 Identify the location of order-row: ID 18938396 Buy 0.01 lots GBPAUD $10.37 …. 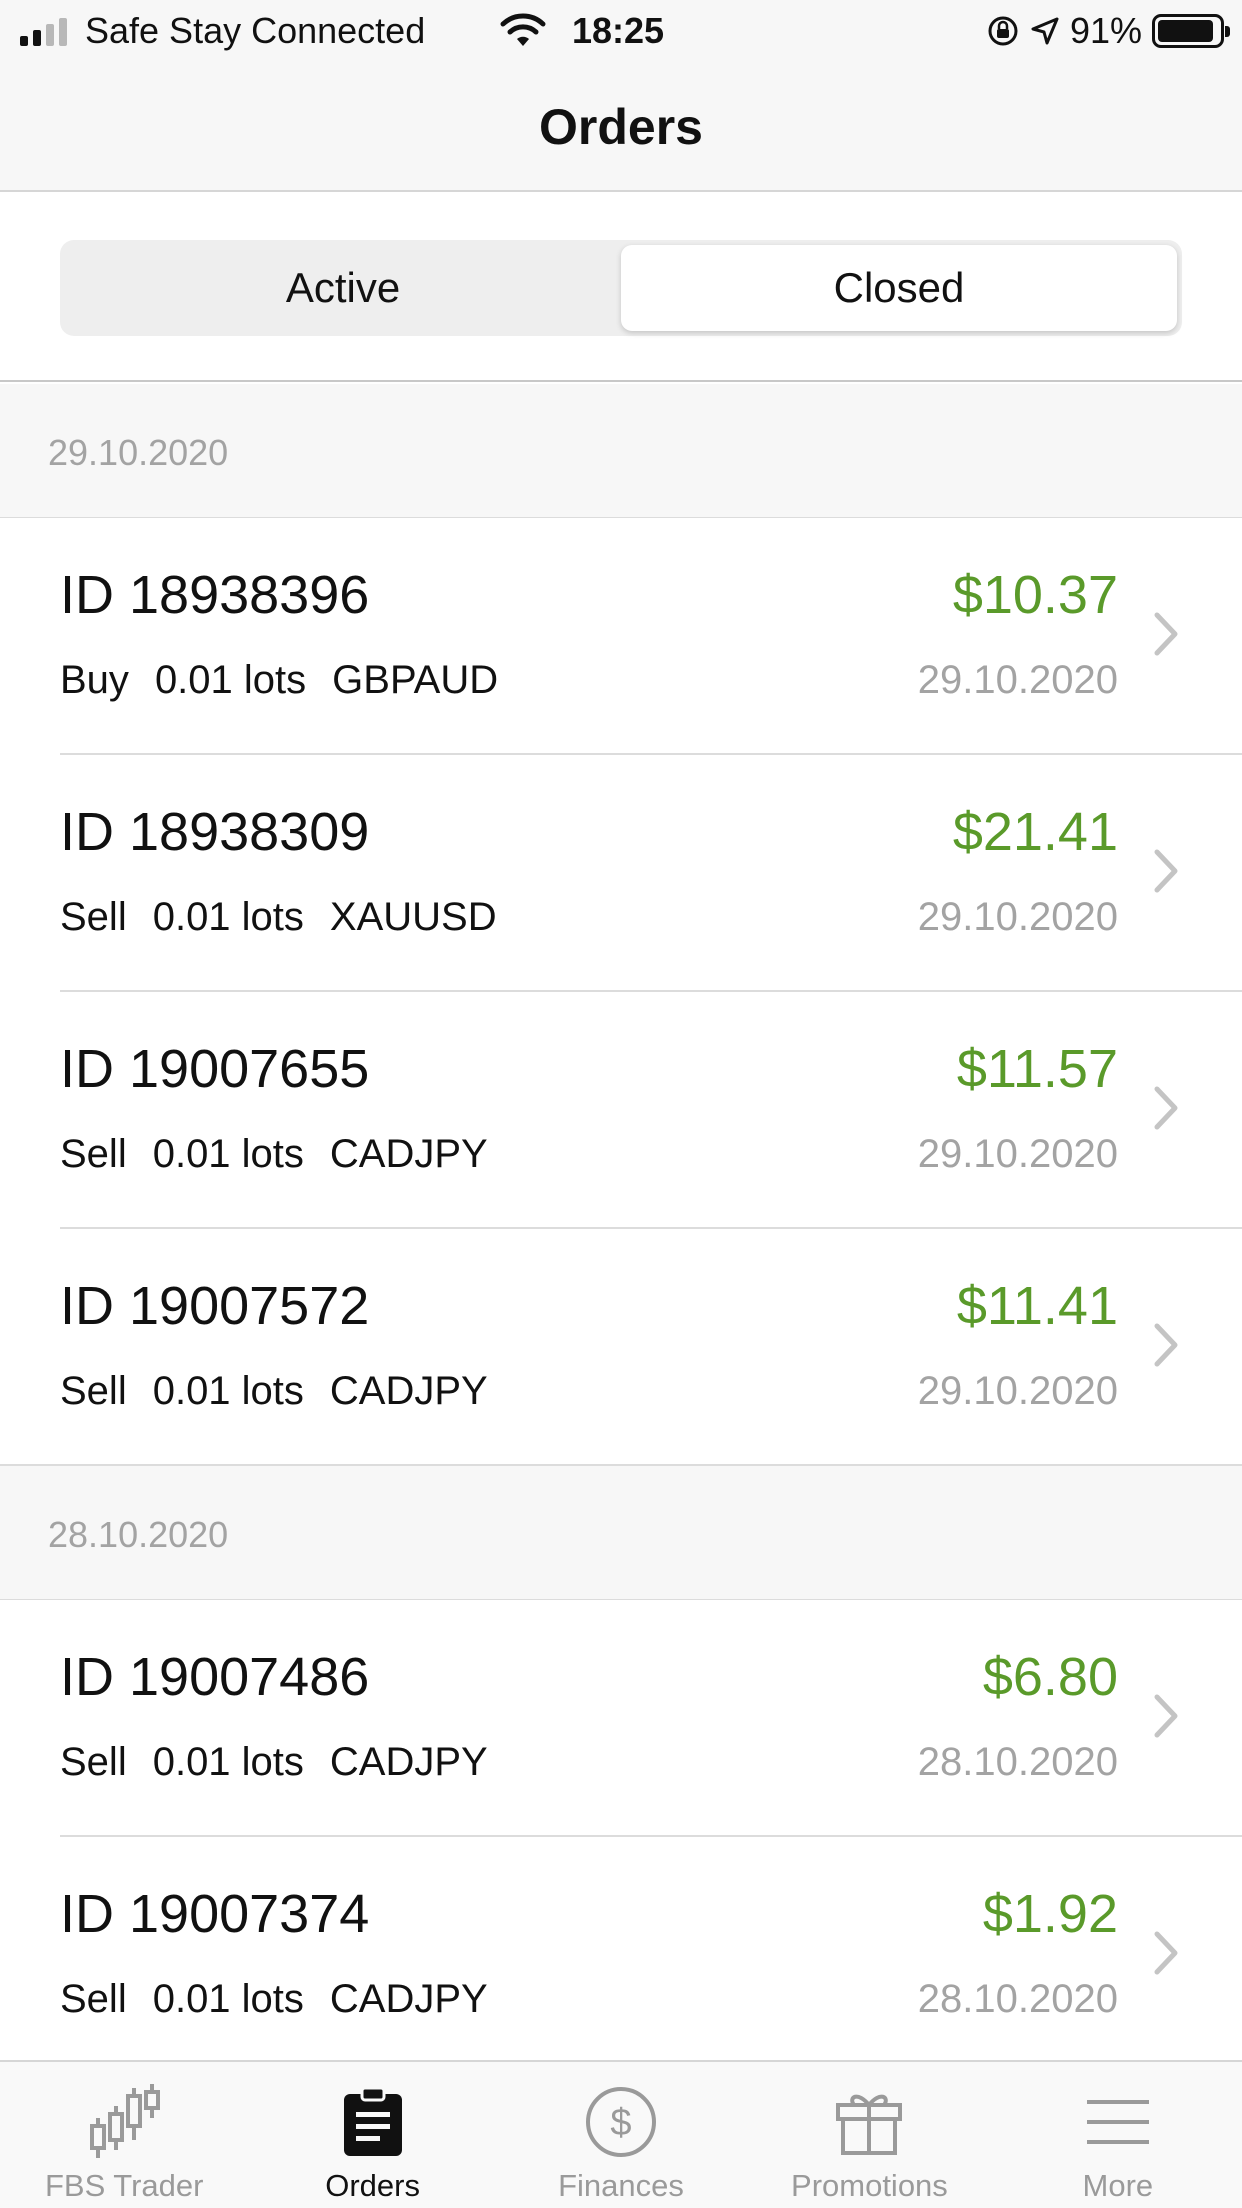
(621, 636).